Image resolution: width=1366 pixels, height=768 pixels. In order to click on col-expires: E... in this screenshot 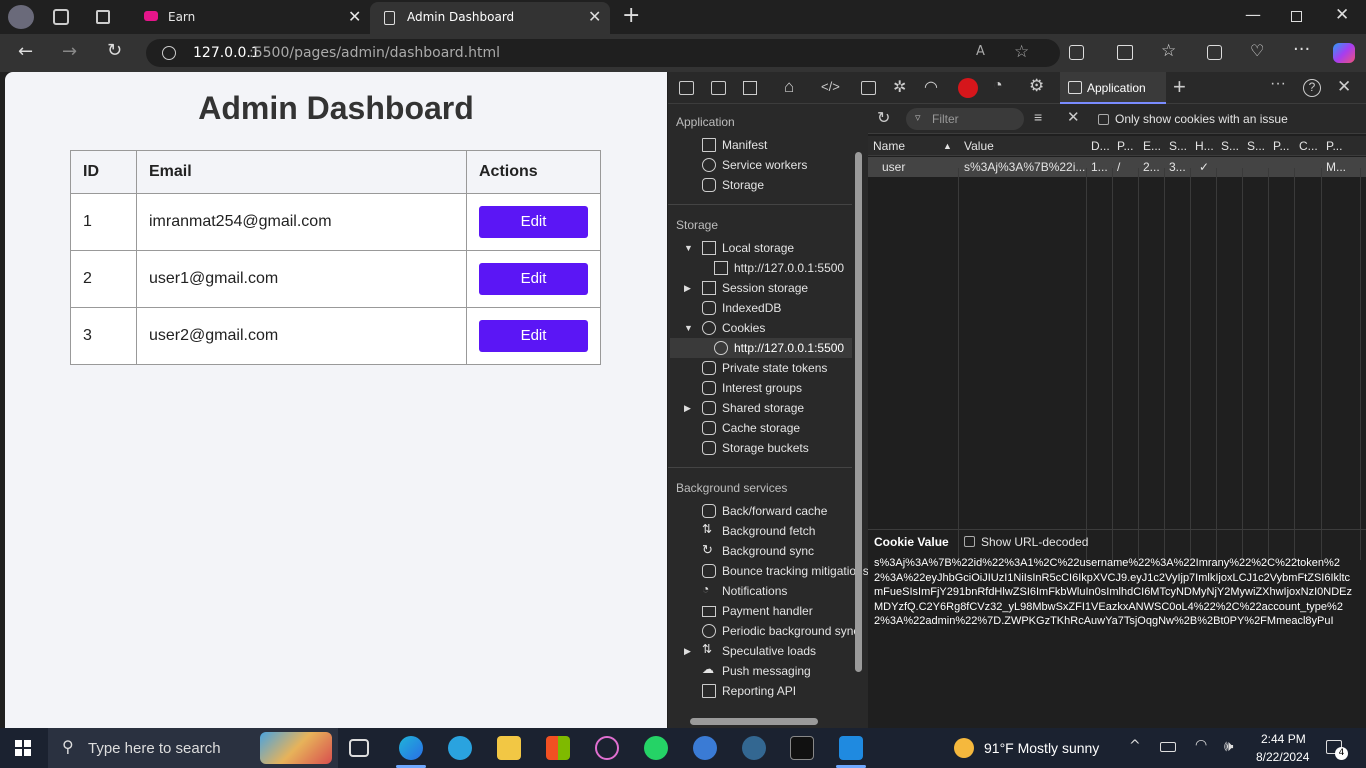, I will do `click(1154, 146)`.